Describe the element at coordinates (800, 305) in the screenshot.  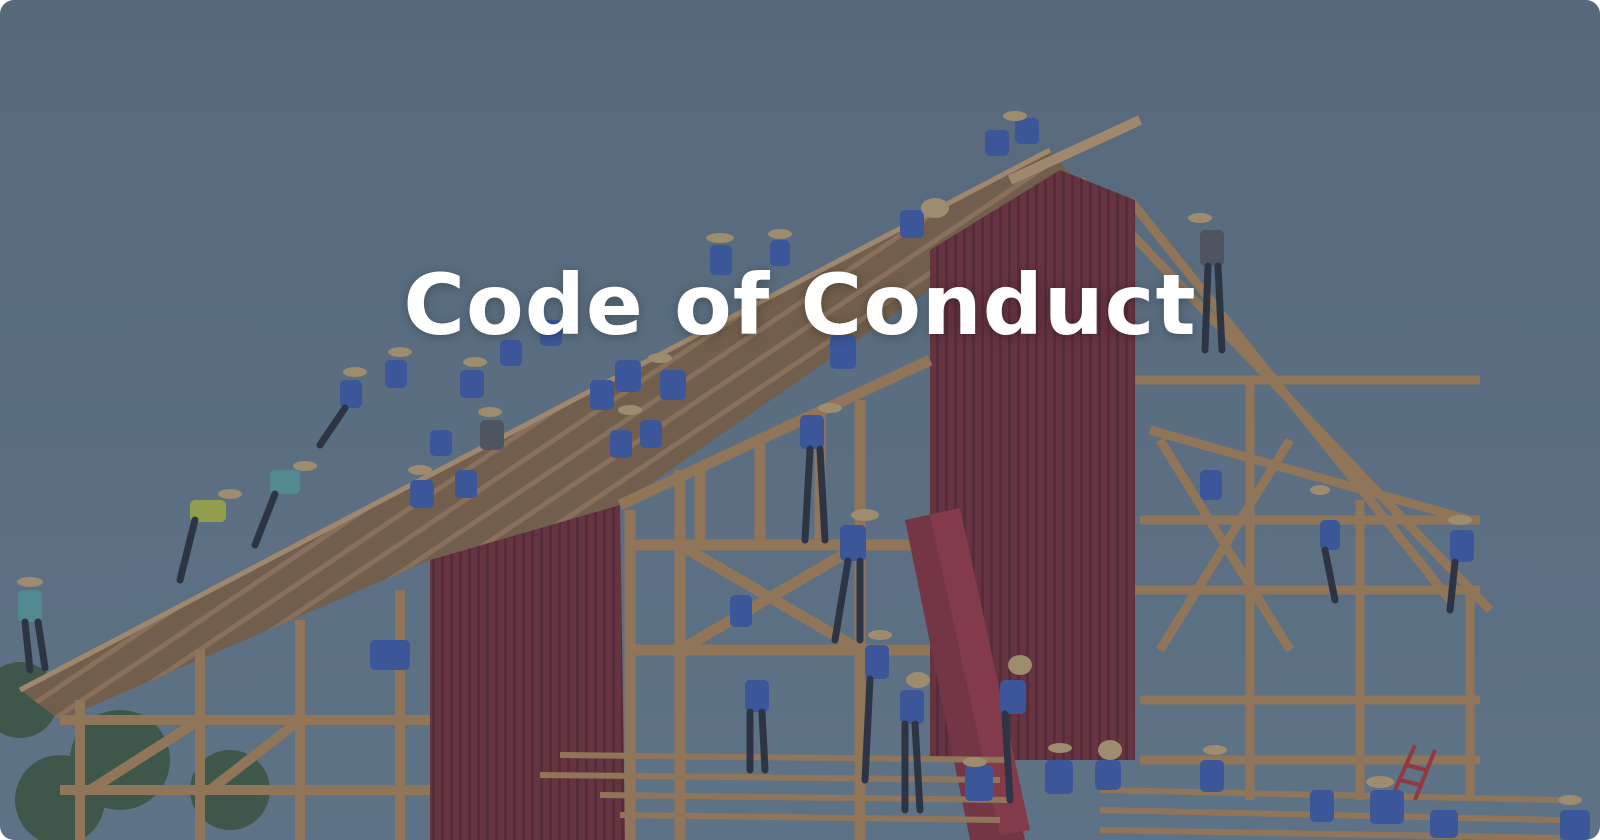
I see `page-title: Code of Conduct` at that location.